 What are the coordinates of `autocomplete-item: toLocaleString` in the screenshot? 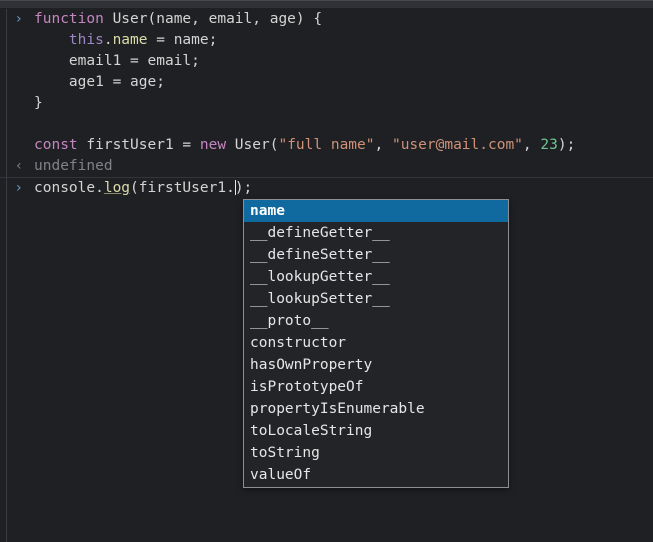 It's located at (376, 431).